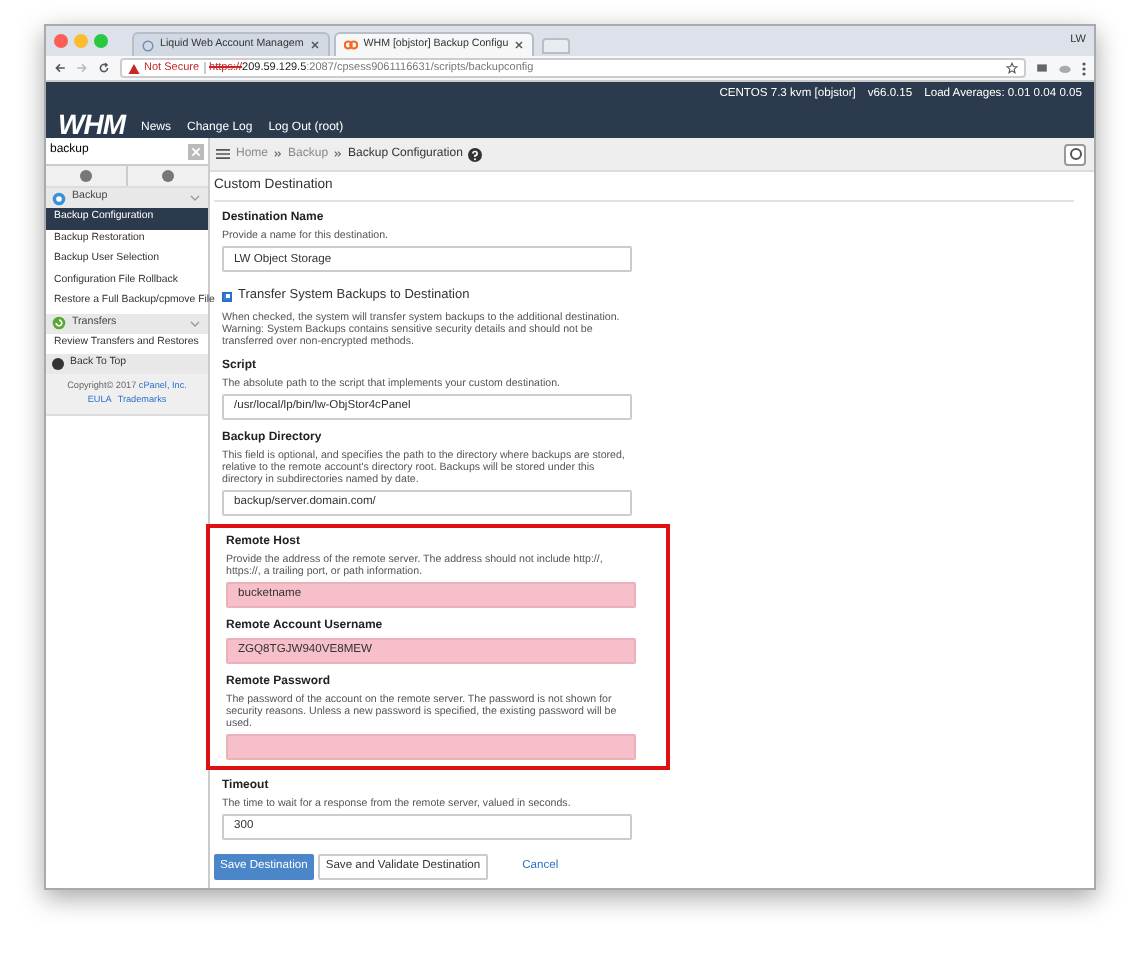  What do you see at coordinates (227, 296) in the screenshot?
I see `checkbox` at bounding box center [227, 296].